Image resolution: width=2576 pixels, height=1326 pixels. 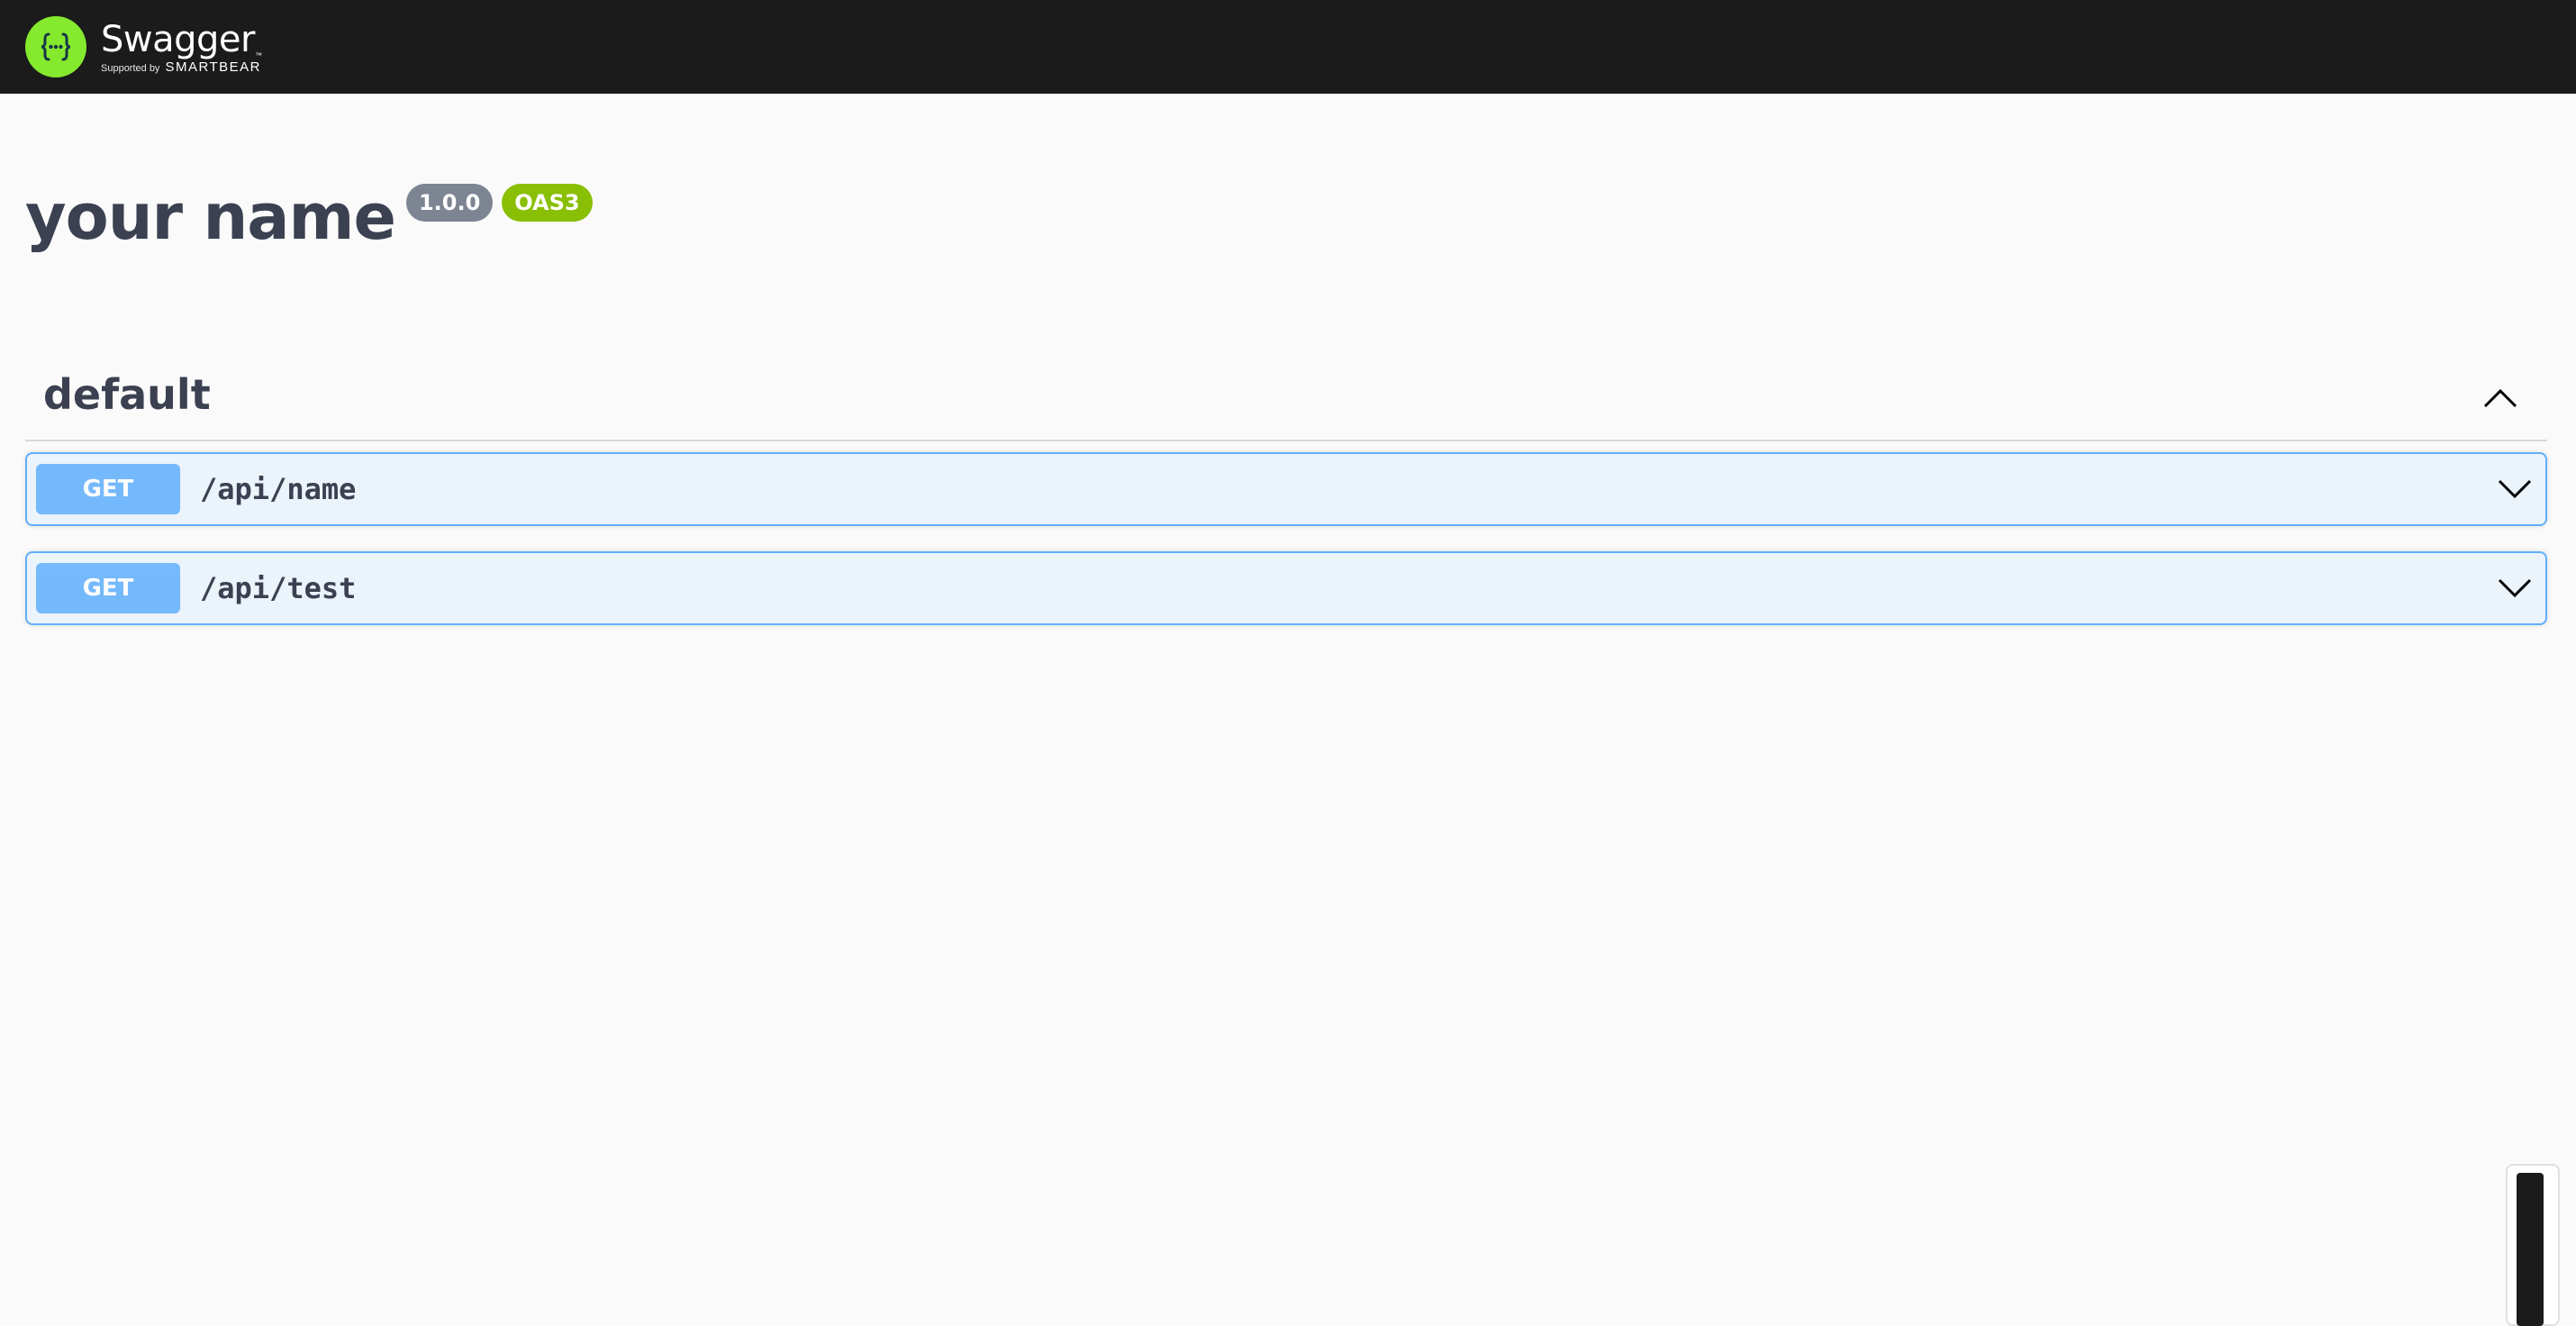 I want to click on brand-text: Swagger™ Supported by SMARTBEAR, so click(x=181, y=47).